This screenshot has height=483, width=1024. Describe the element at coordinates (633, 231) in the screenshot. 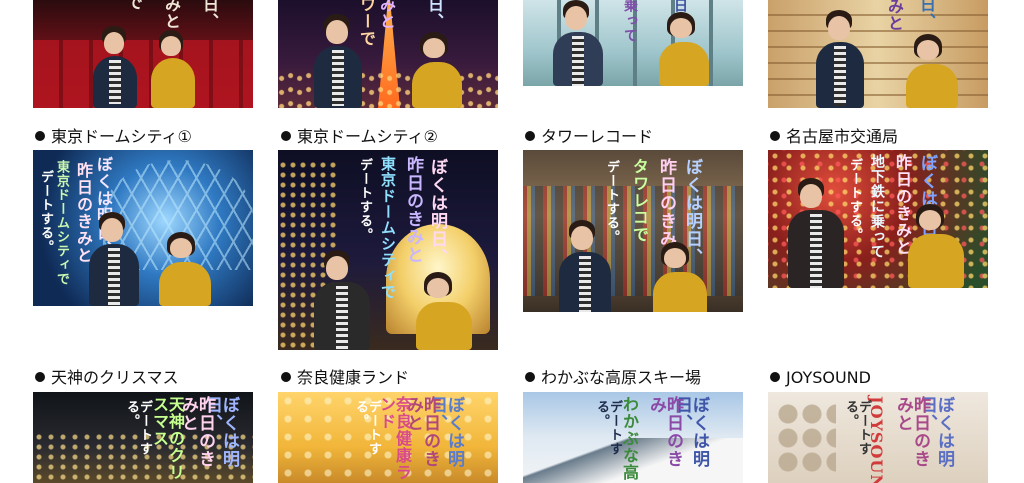

I see `poster-tower-records: ぼくは明日、 昨日のきみと タワレコで デートする。` at that location.